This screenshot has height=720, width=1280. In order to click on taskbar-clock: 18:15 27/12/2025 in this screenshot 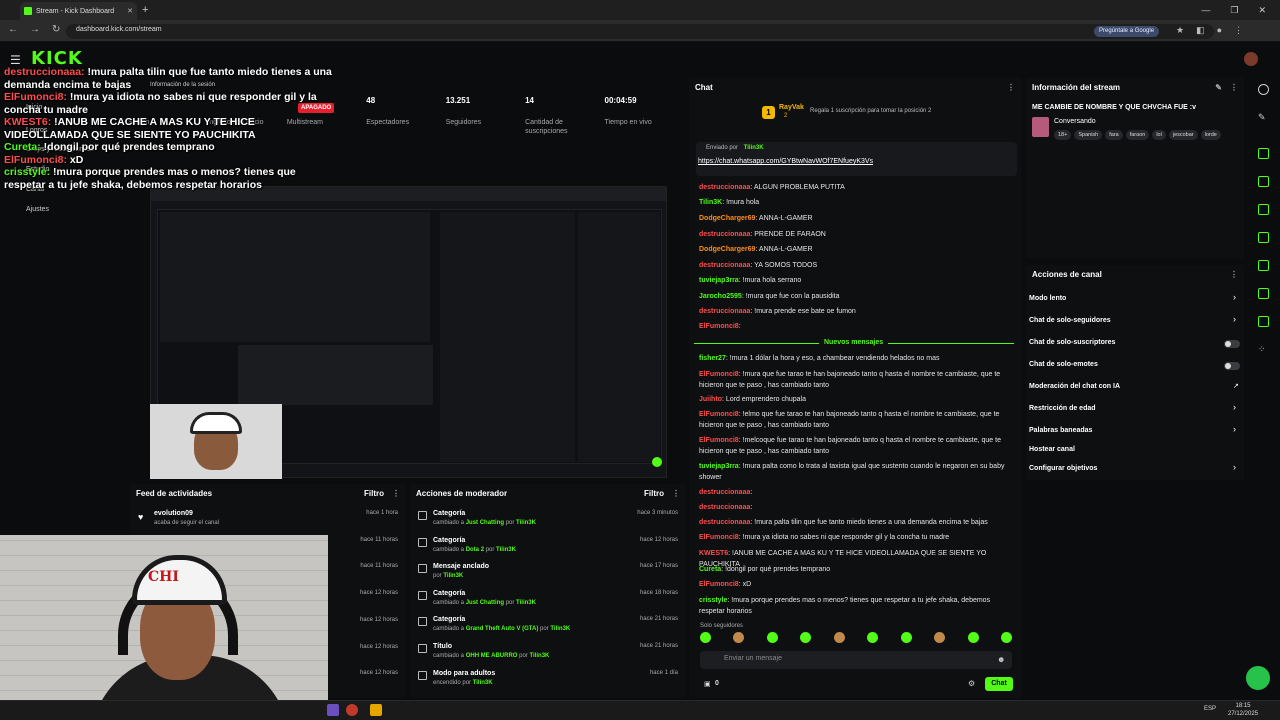, I will do `click(1243, 710)`.